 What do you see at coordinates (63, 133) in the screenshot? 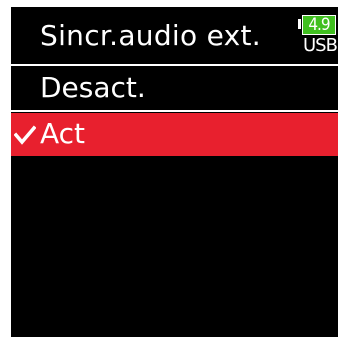
I see `option-label: Act` at bounding box center [63, 133].